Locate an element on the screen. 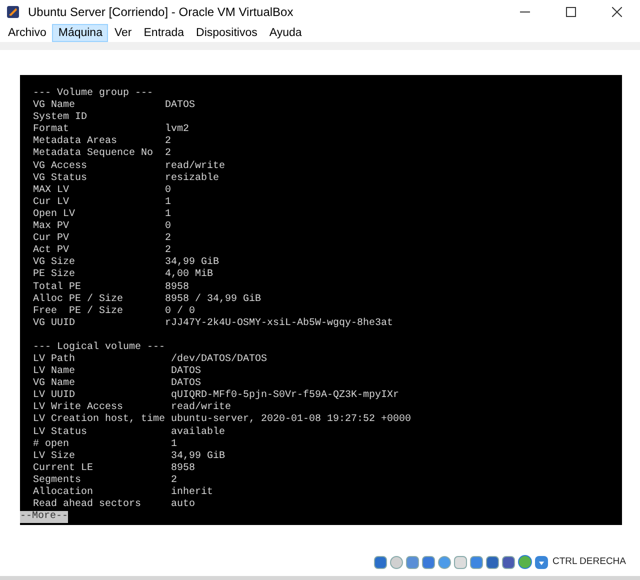  console-line: --- Logical volume --- is located at coordinates (99, 347).